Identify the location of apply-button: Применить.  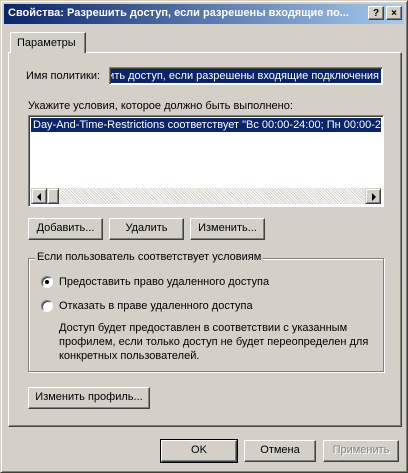
(361, 451).